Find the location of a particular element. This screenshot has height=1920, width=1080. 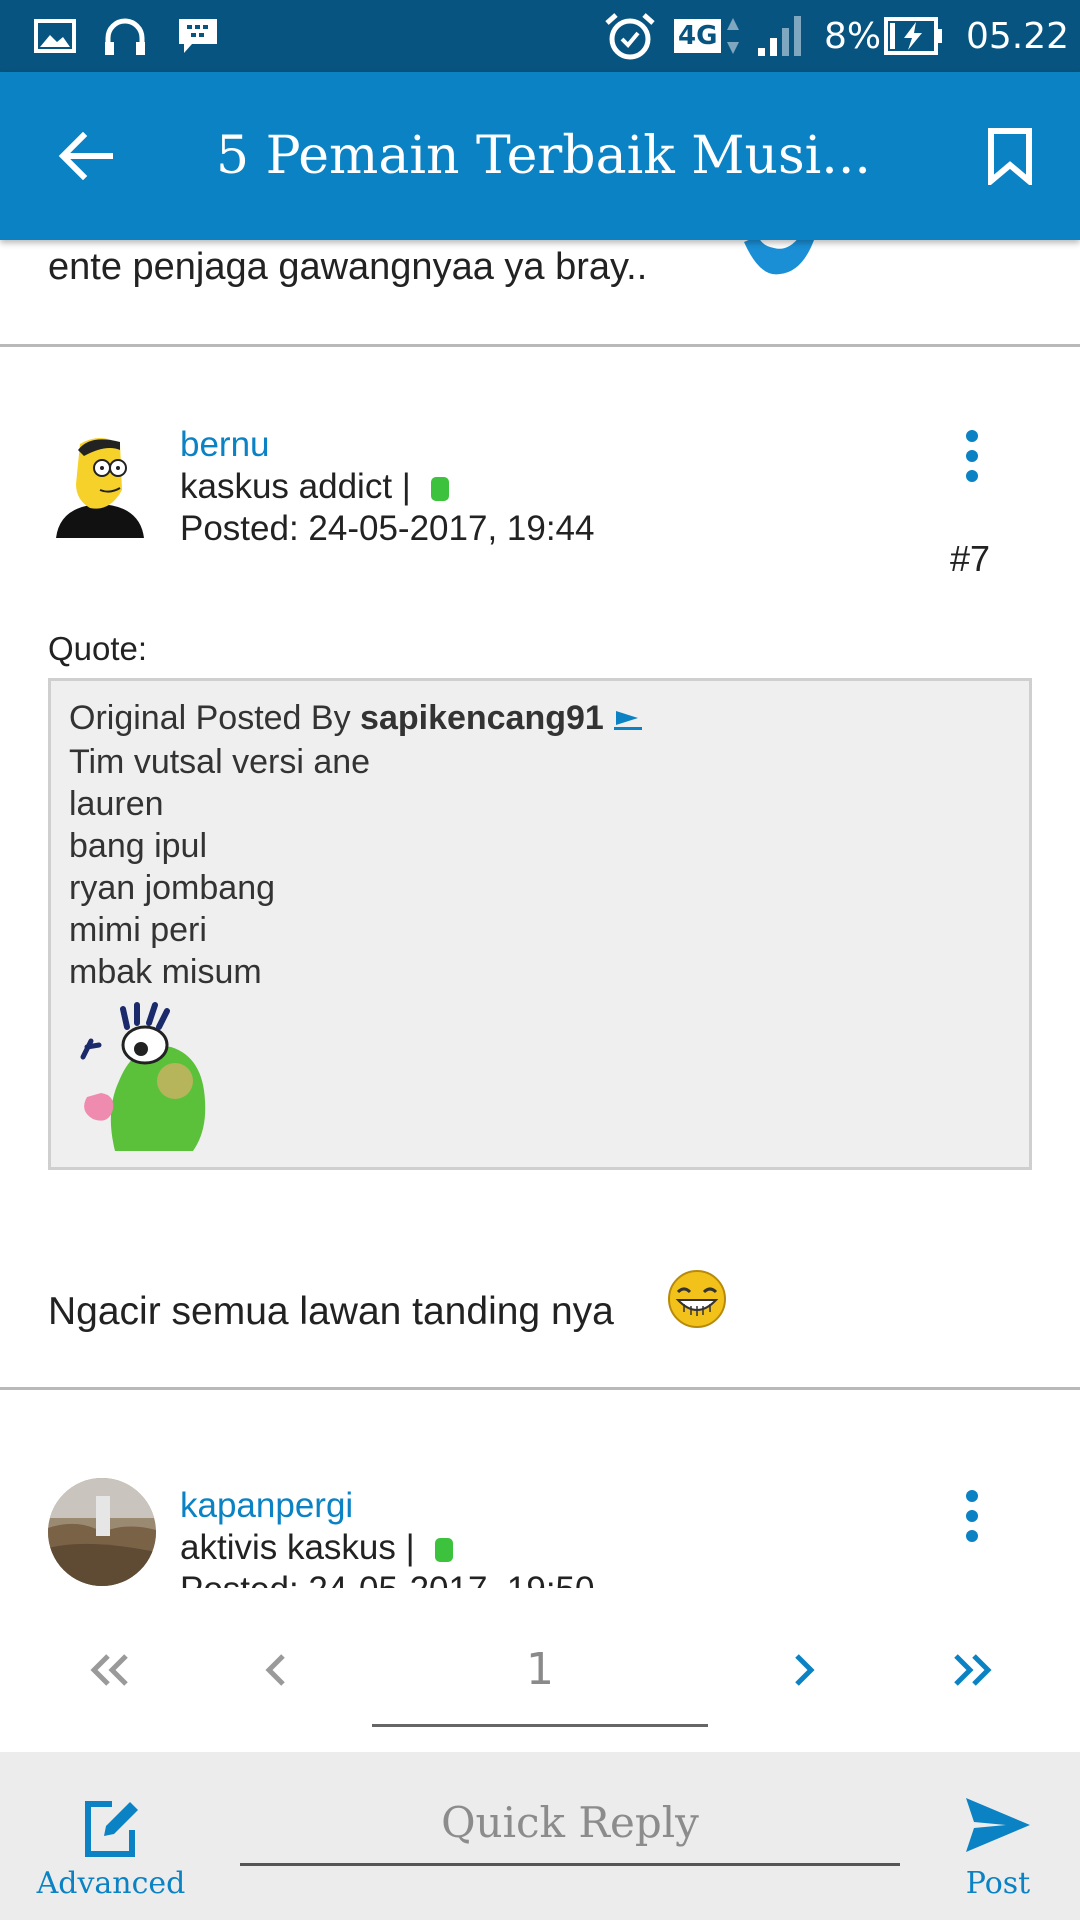

double-chevron-left-icon is located at coordinates (109, 1670).